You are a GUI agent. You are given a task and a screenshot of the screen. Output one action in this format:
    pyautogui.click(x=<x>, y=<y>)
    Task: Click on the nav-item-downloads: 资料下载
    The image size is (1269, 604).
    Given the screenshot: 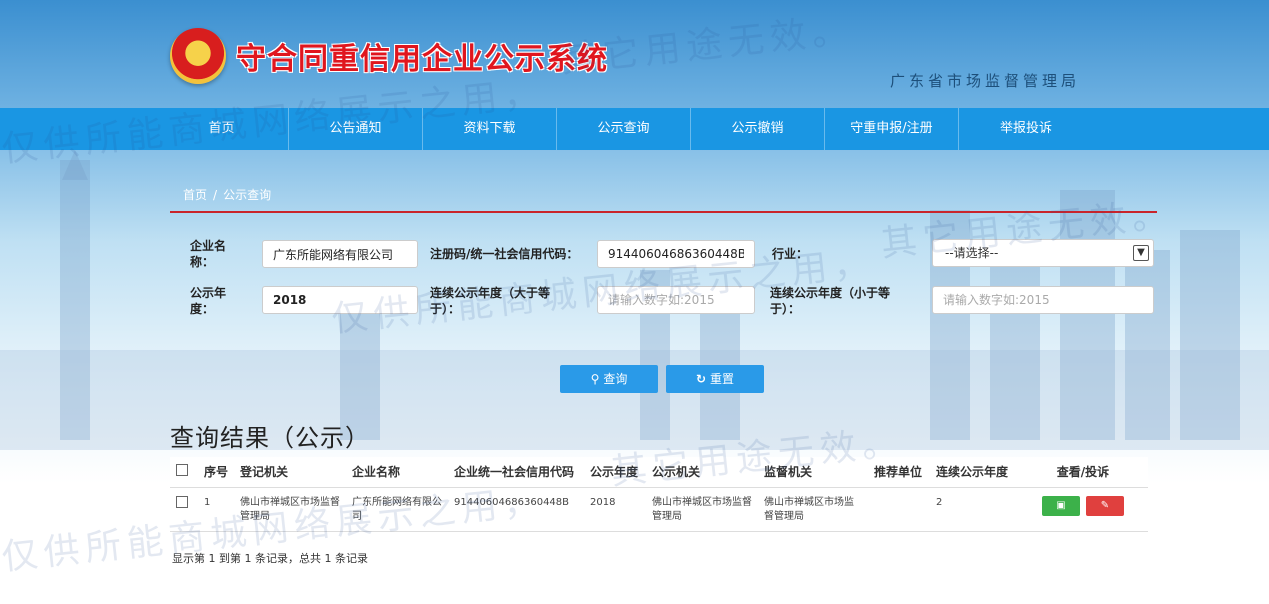 What is the action you would take?
    pyautogui.click(x=490, y=129)
    